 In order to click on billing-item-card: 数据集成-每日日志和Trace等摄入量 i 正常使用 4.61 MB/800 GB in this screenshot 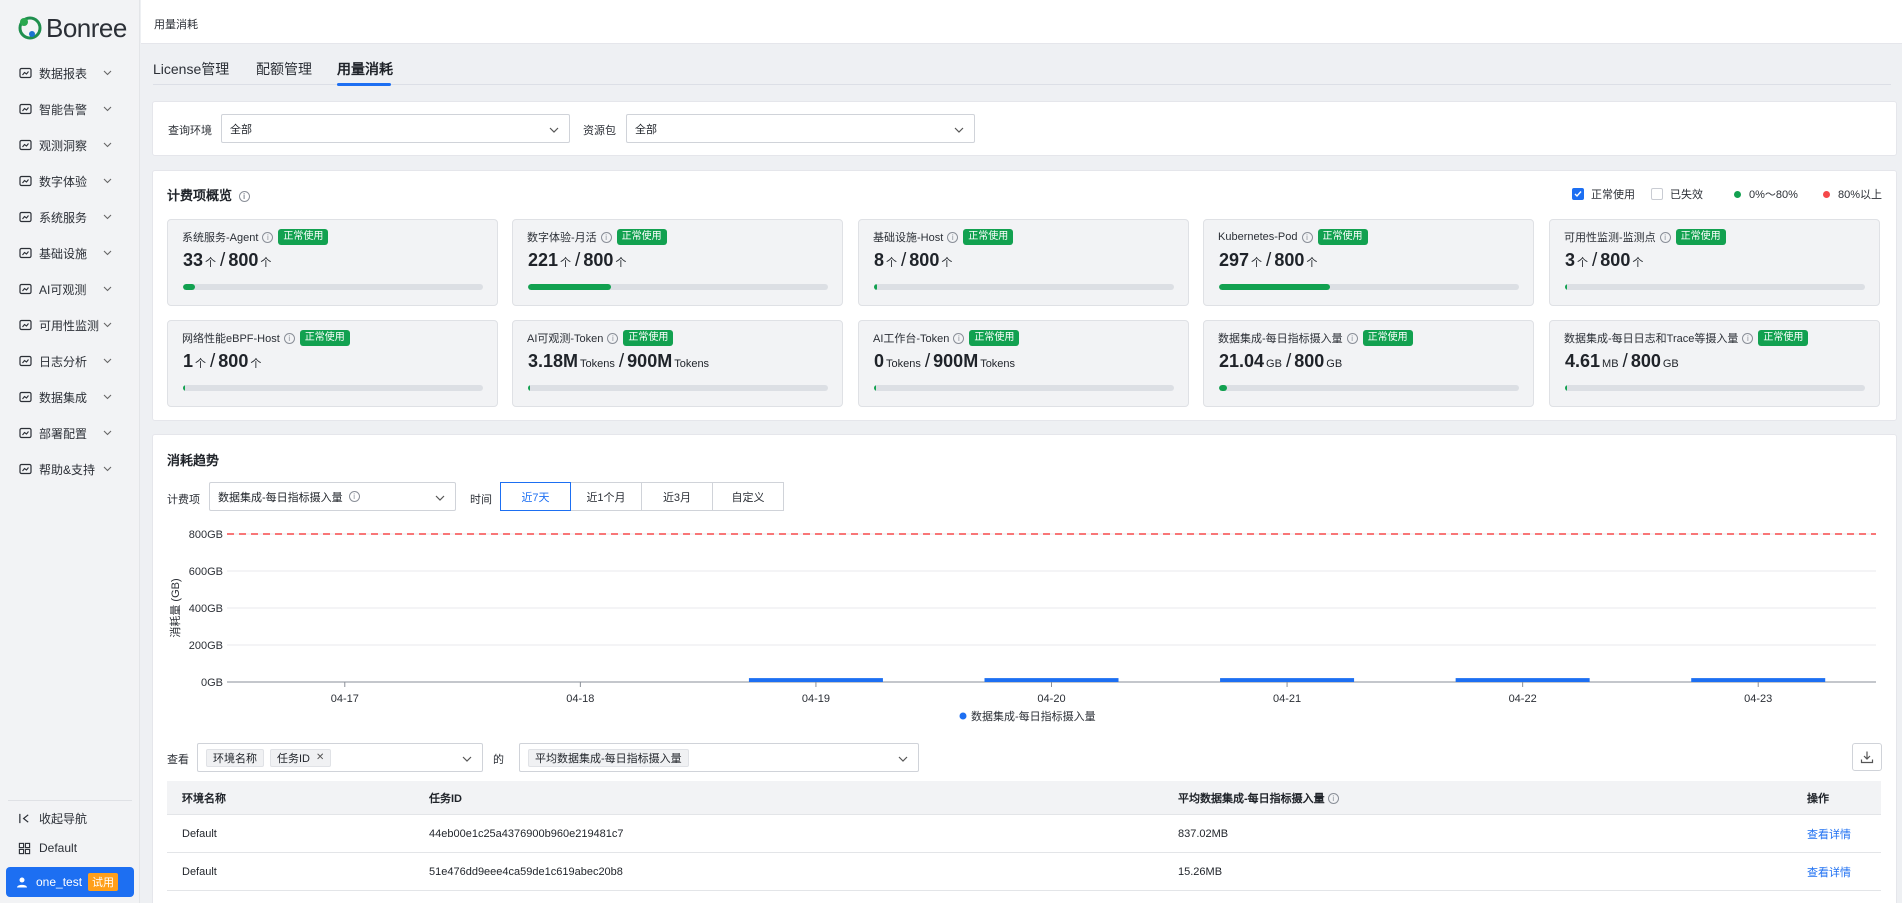, I will do `click(1714, 363)`.